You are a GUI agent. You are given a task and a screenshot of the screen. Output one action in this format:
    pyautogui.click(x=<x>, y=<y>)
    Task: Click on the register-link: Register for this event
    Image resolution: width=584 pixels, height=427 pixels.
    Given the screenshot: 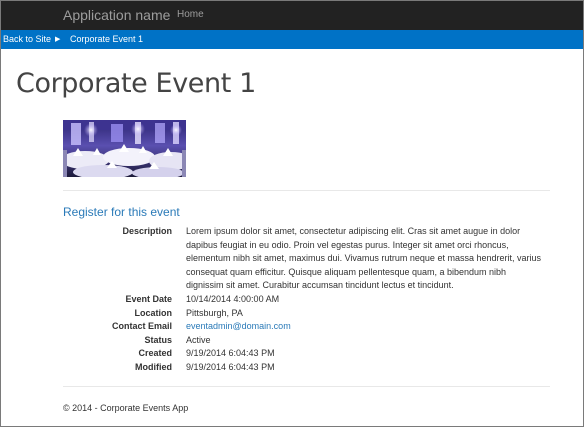 What is the action you would take?
    pyautogui.click(x=121, y=212)
    